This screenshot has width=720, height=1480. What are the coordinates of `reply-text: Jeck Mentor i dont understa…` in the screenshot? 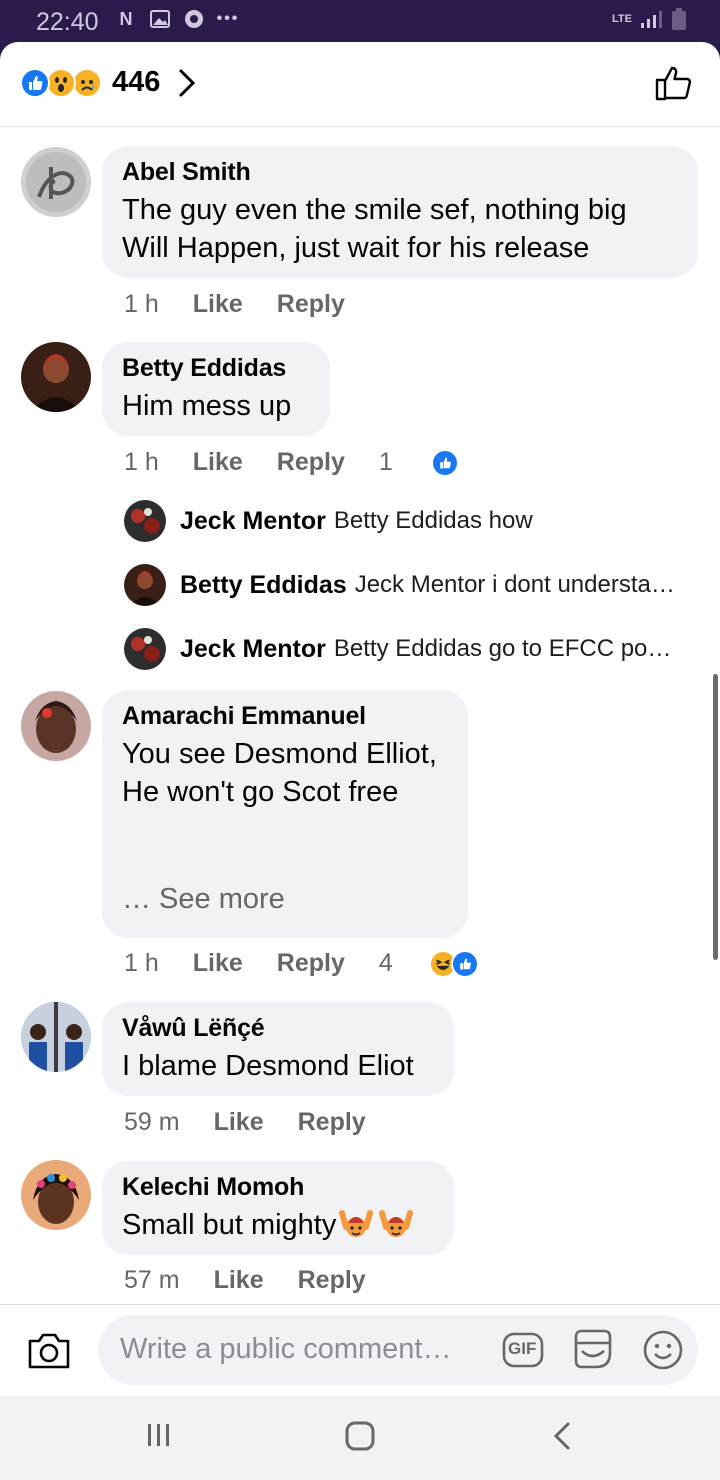 It's located at (514, 584).